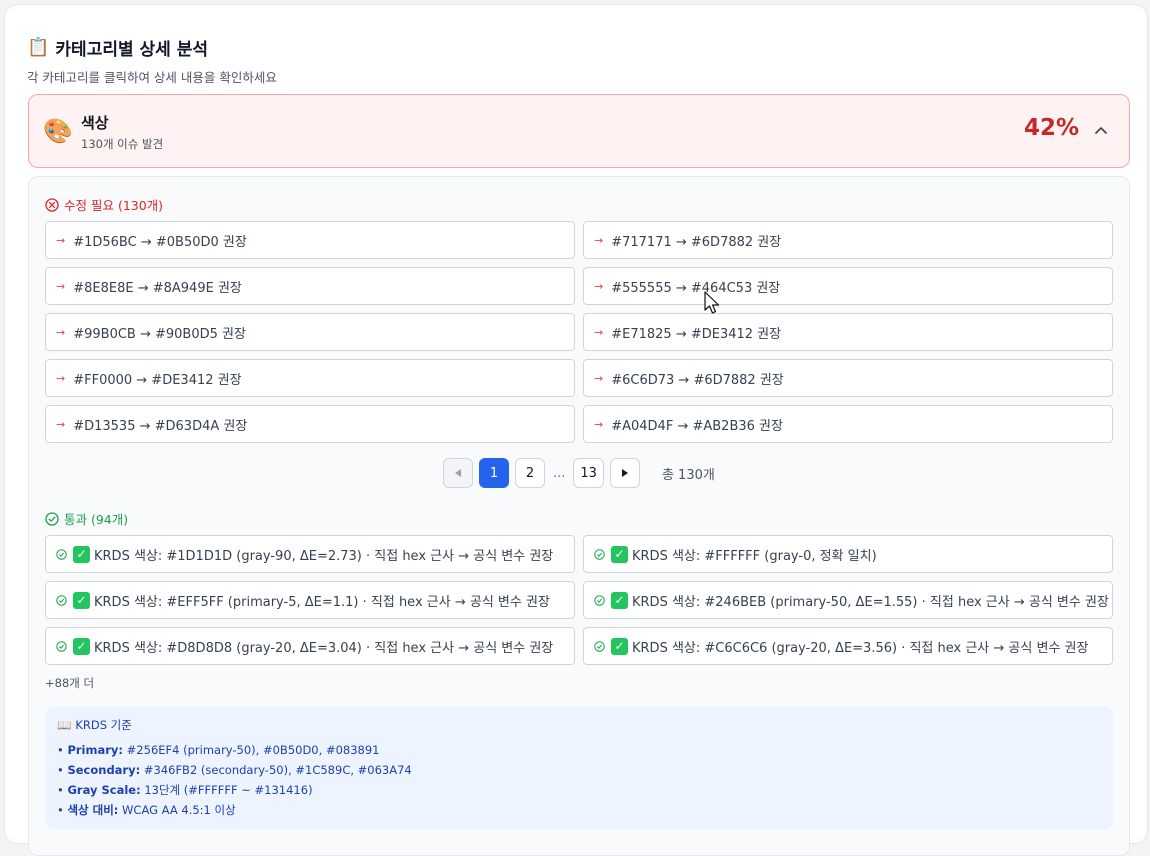  I want to click on reference-title: KRDS 기준, so click(103, 725).